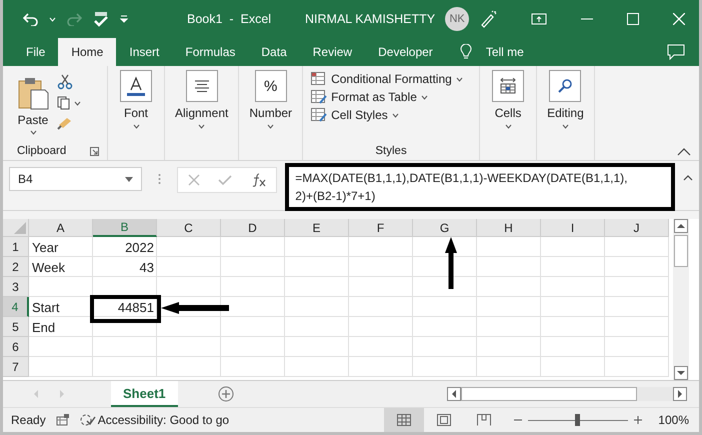 The width and height of the screenshot is (702, 435). Describe the element at coordinates (229, 19) in the screenshot. I see `document-title: Book1 - Excel` at that location.